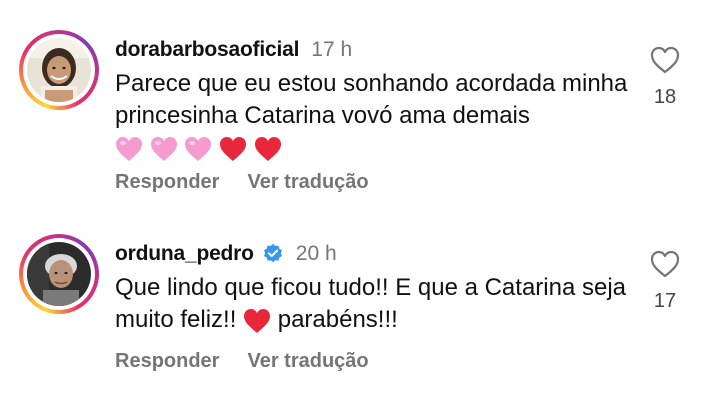 Image resolution: width=720 pixels, height=401 pixels. I want to click on verified-badge-icon, so click(272, 253).